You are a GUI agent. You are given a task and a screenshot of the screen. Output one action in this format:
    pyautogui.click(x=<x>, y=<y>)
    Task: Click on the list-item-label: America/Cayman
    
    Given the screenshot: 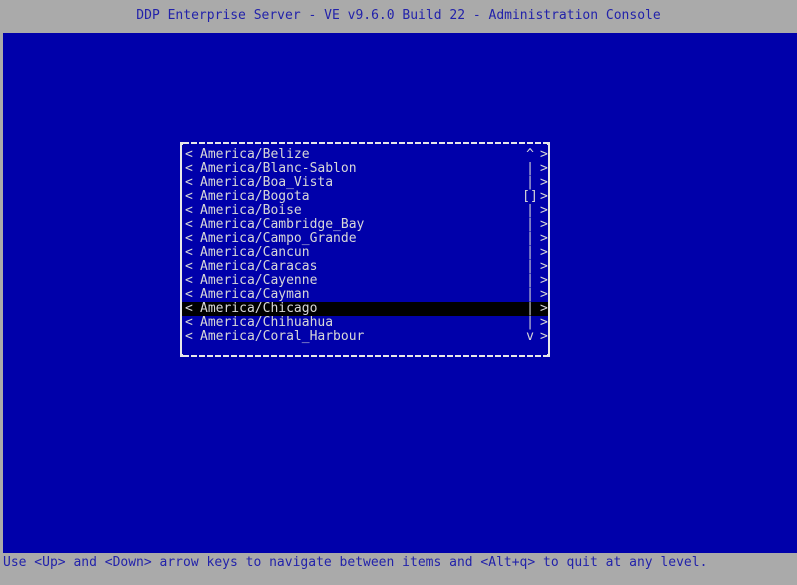 What is the action you would take?
    pyautogui.click(x=255, y=294)
    